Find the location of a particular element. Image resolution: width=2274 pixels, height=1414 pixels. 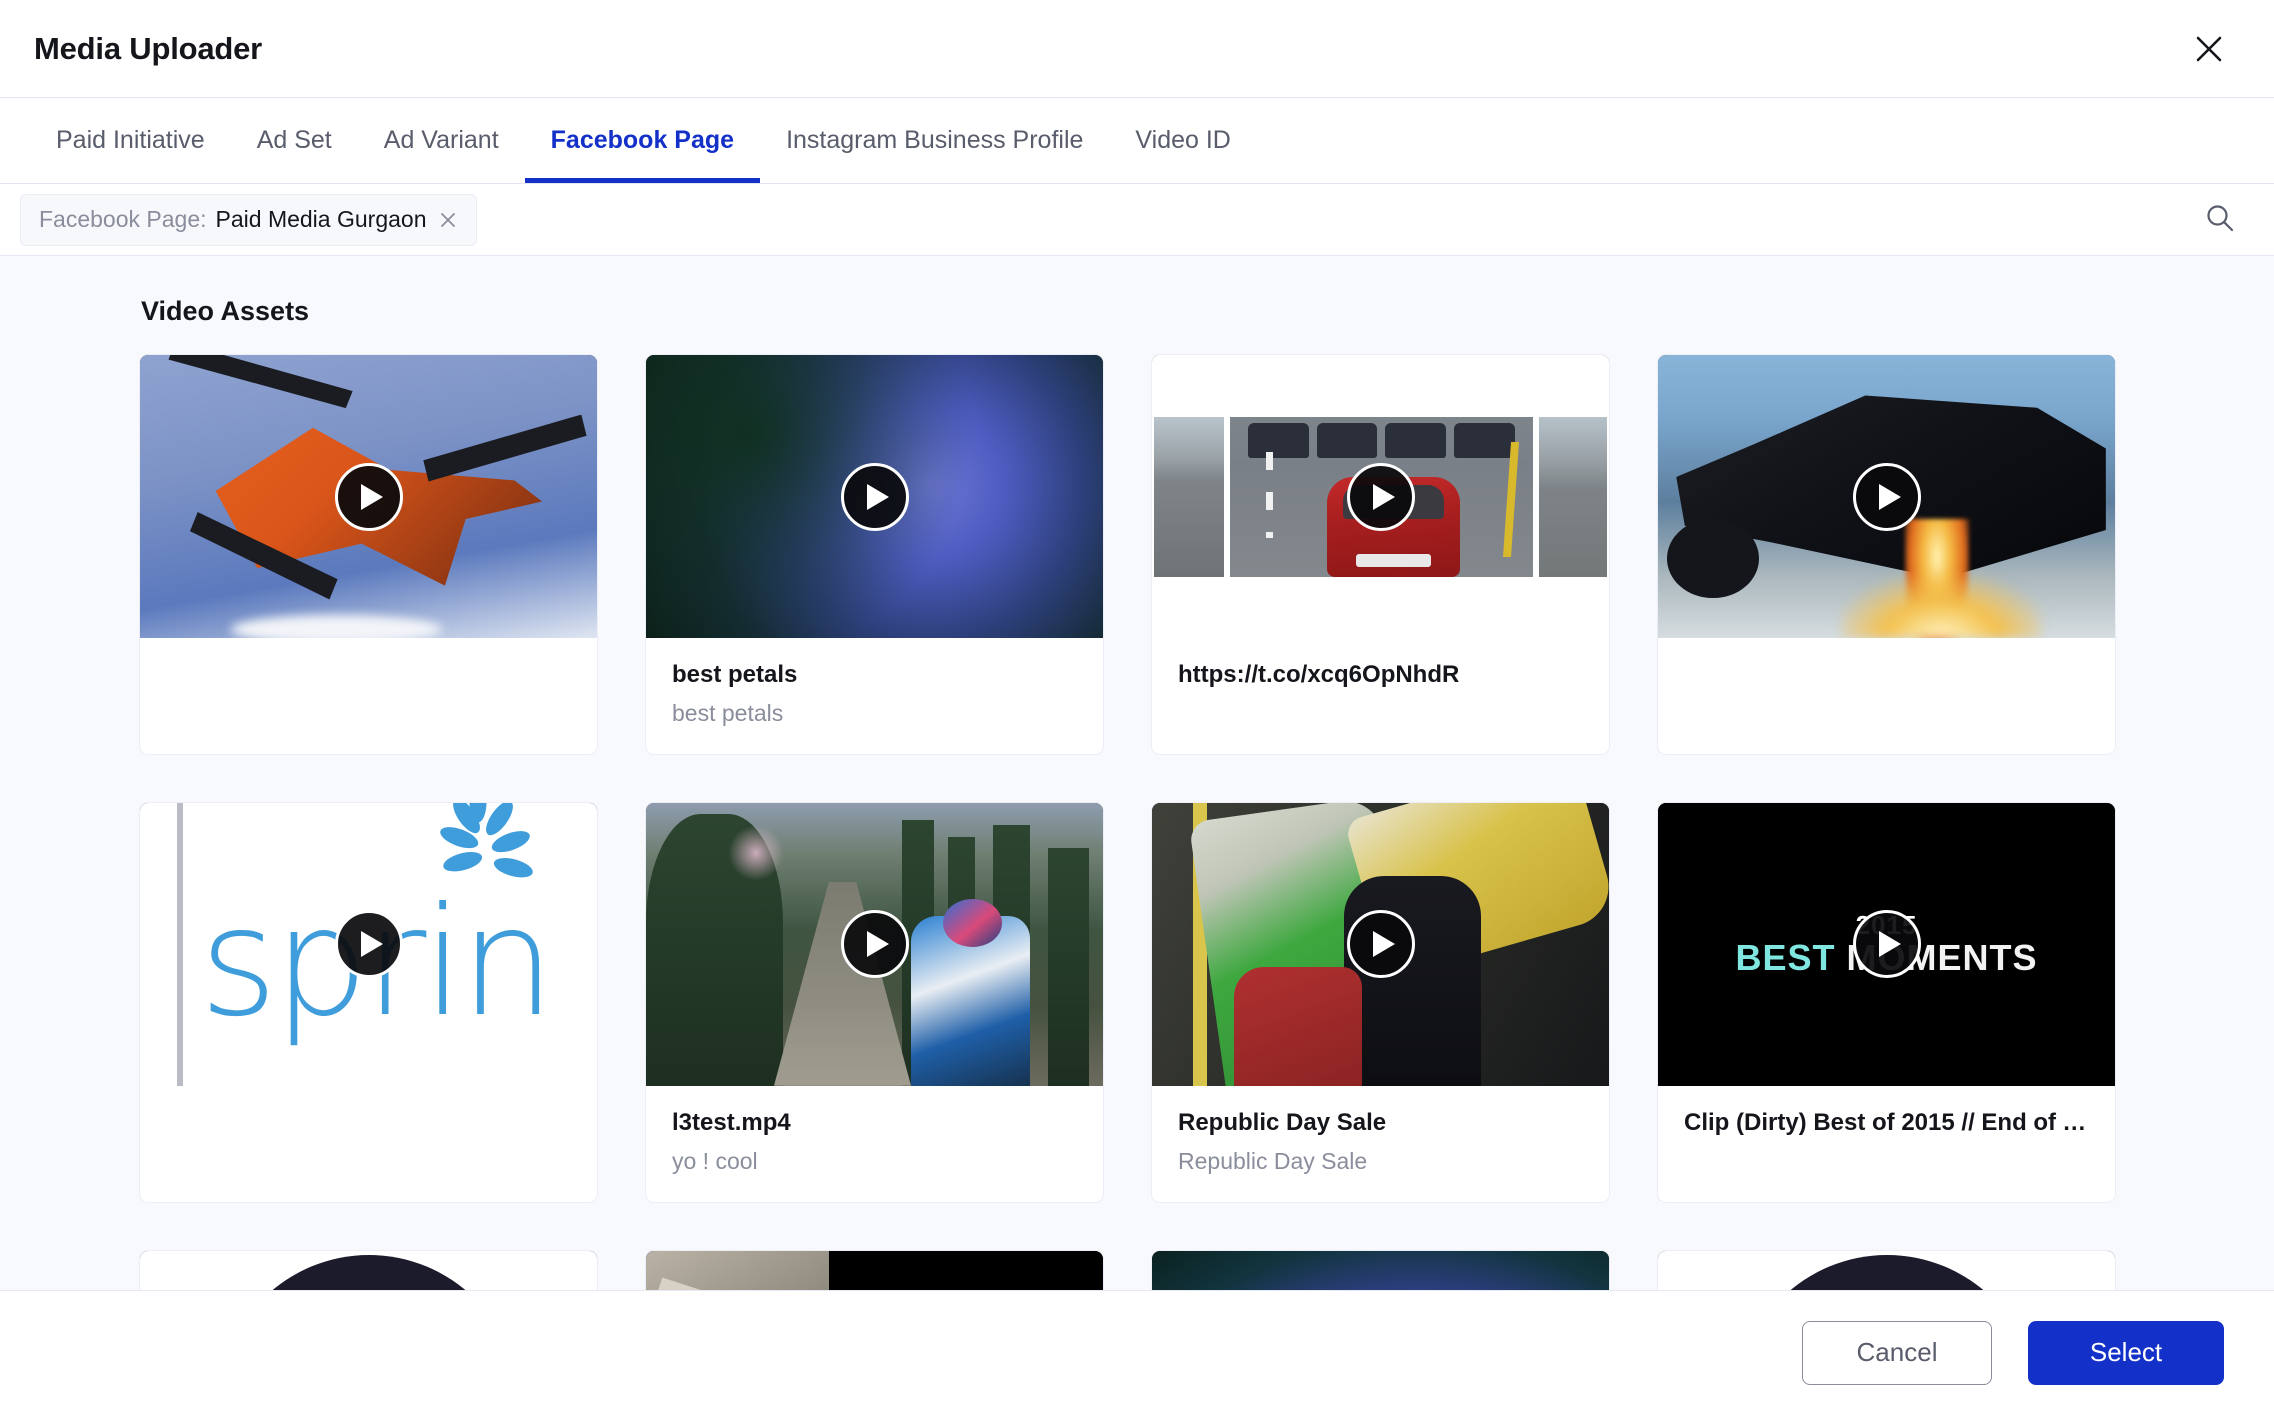

filter-chip-key: Facebook Page: is located at coordinates (123, 219).